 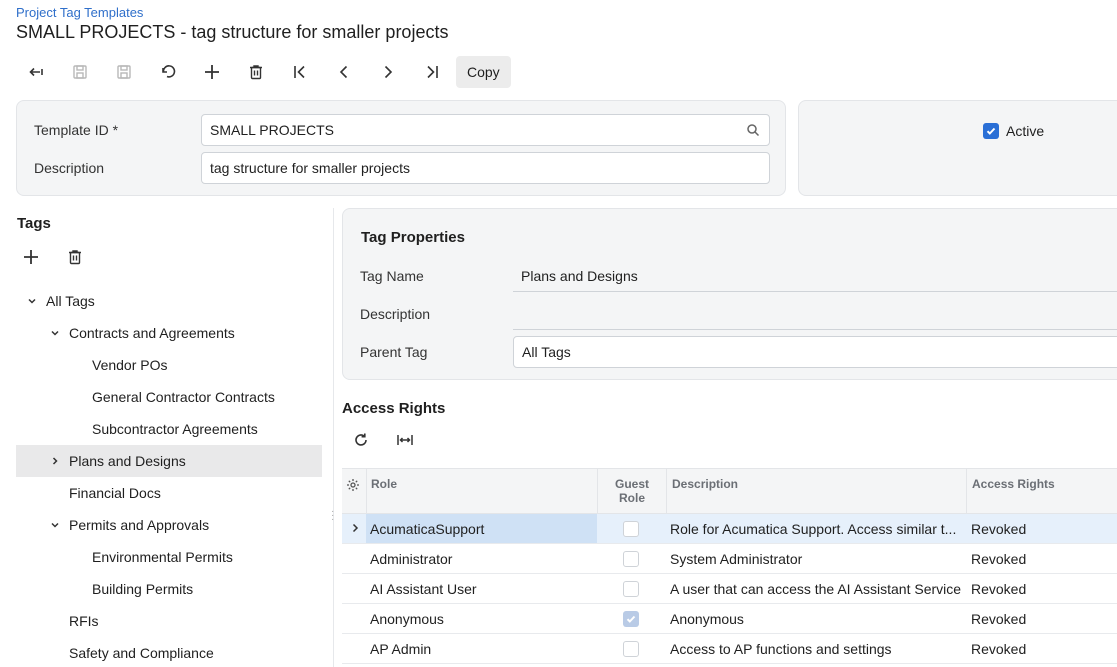 What do you see at coordinates (361, 439) in the screenshot?
I see `refresh-icon` at bounding box center [361, 439].